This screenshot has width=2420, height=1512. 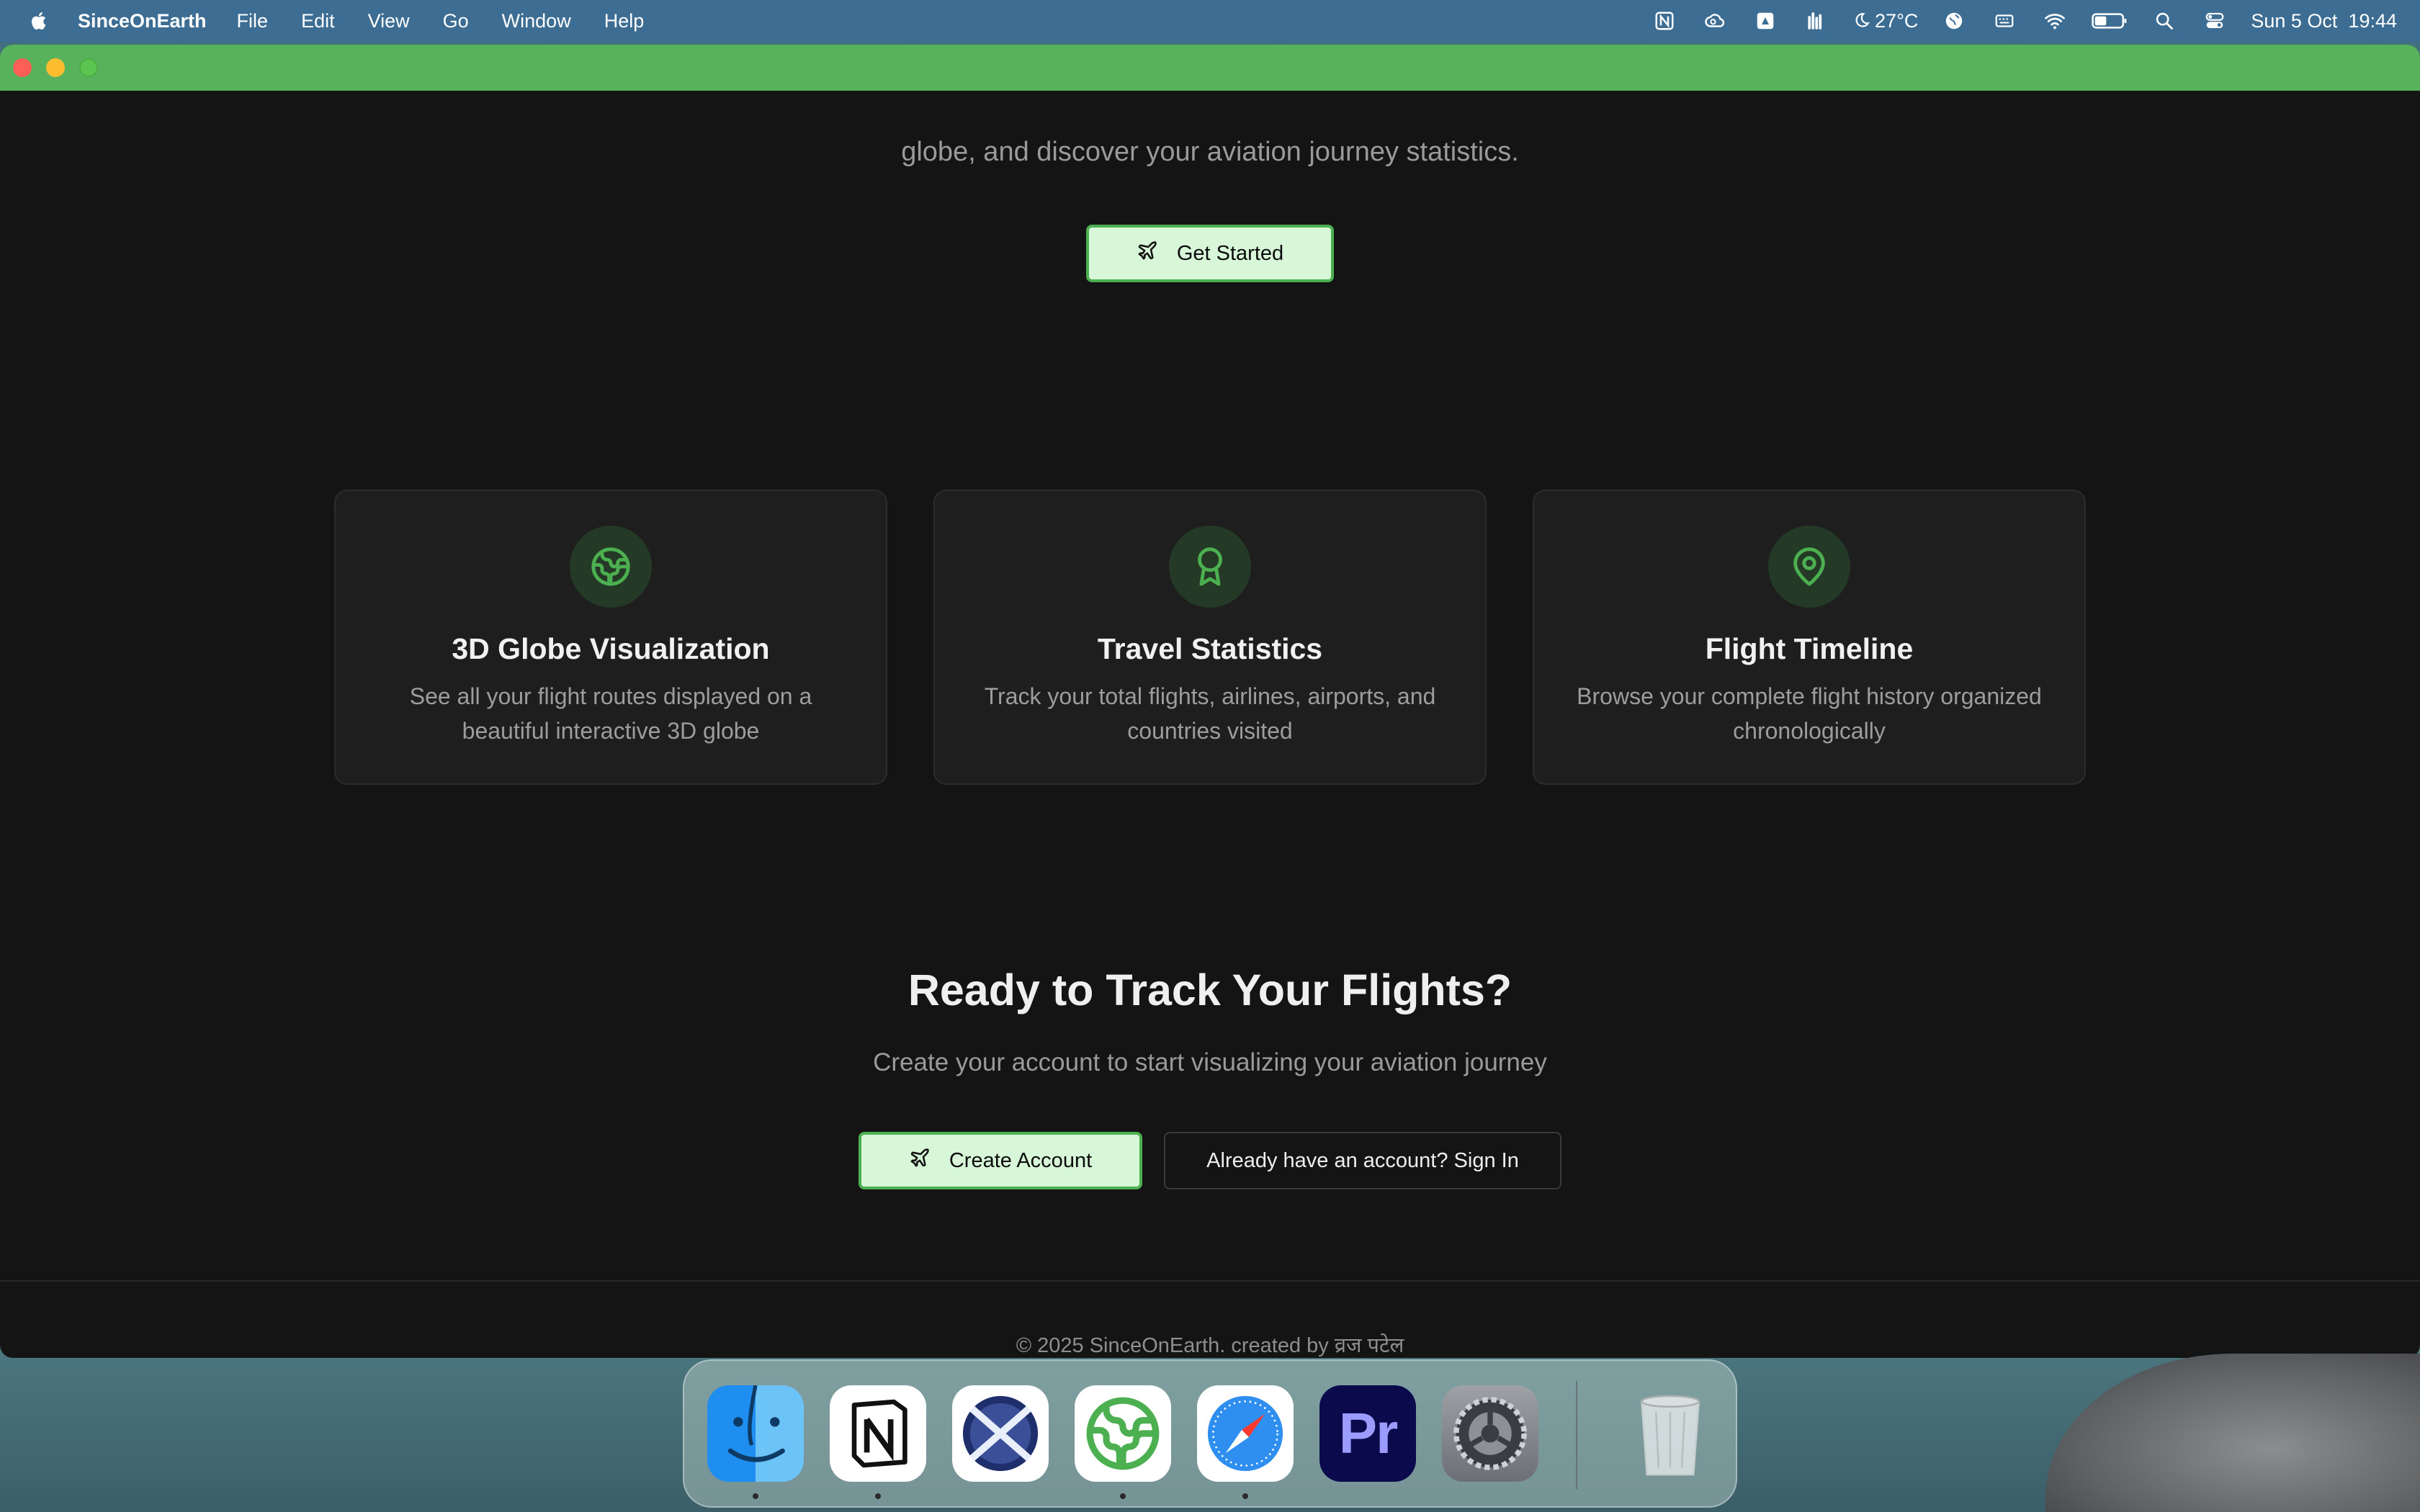 I want to click on keyboard-input-icon, so click(x=2005, y=21).